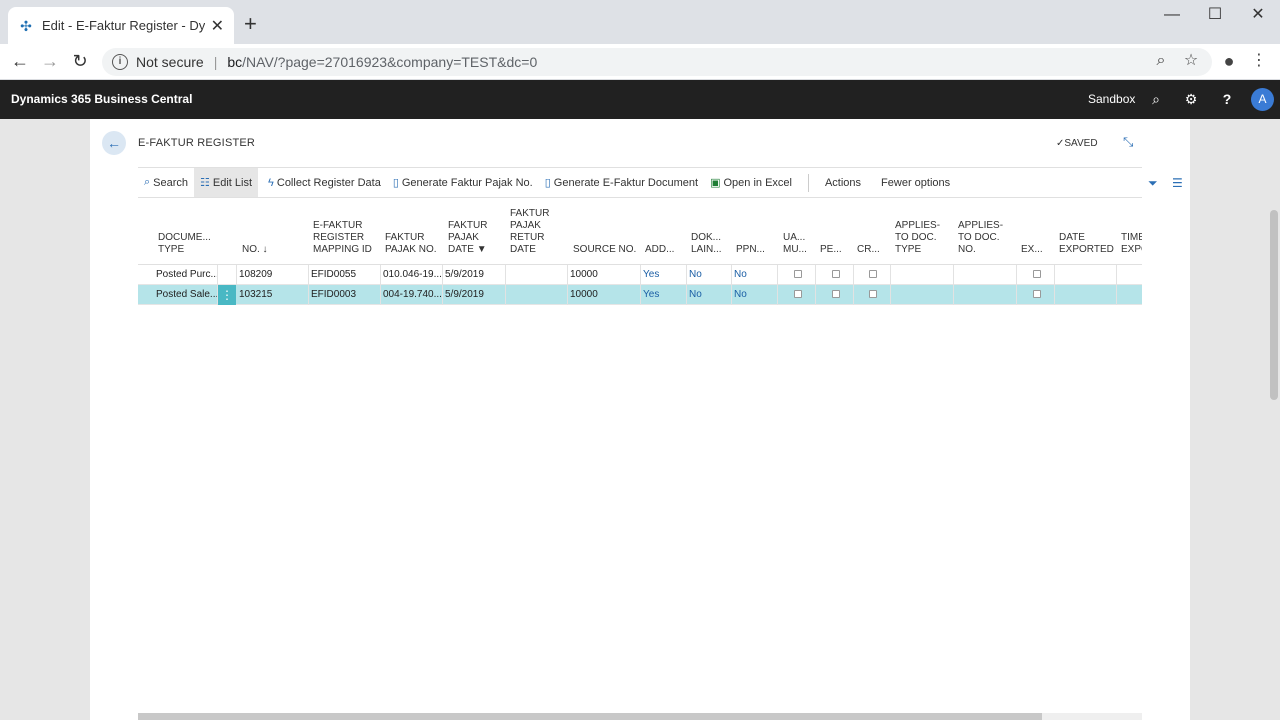 The image size is (1280, 720). Describe the element at coordinates (463, 183) in the screenshot. I see `generate-faktur-pajak-no-button: ▯ Generate Faktur Pajak No.` at that location.